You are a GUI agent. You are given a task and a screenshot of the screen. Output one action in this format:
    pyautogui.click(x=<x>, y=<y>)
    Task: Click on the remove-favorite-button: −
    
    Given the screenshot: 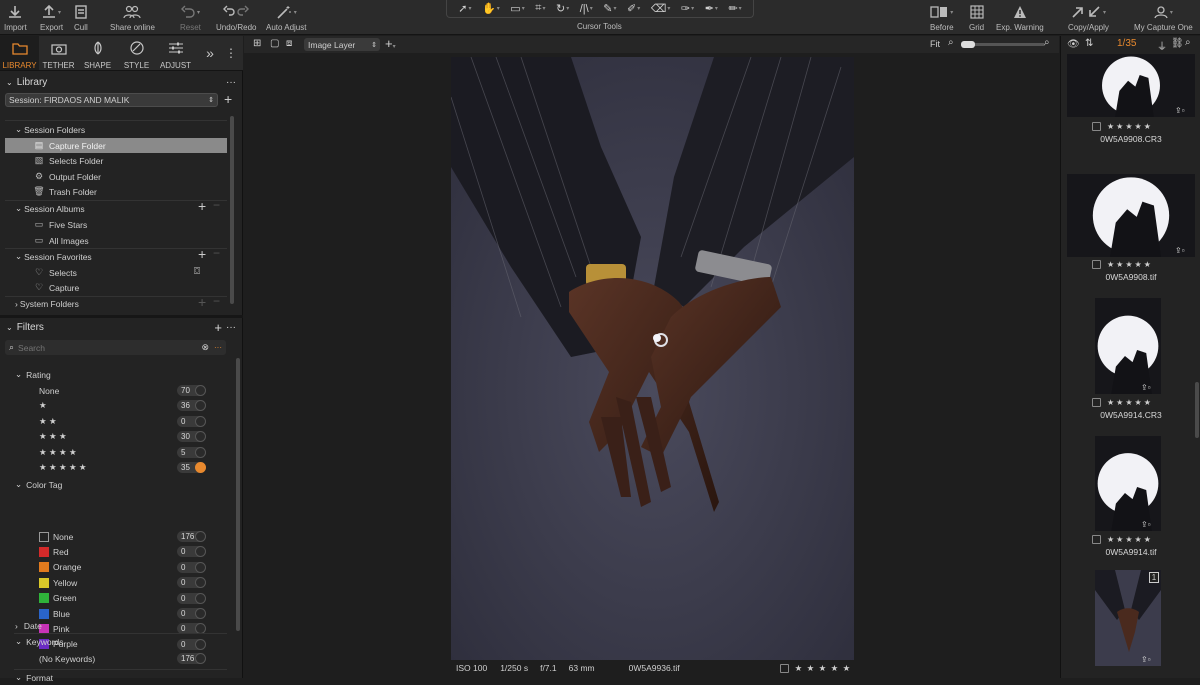 What is the action you would take?
    pyautogui.click(x=216, y=253)
    